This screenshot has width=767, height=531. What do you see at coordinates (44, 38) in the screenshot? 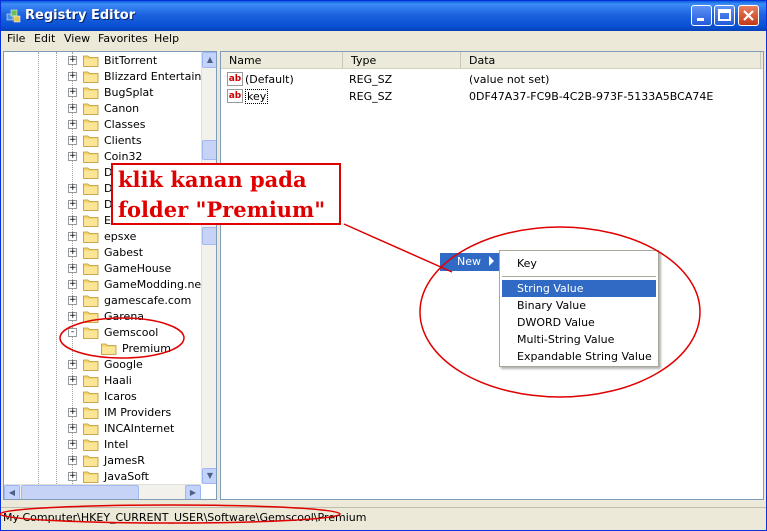
I see `menu-edit: Edit` at bounding box center [44, 38].